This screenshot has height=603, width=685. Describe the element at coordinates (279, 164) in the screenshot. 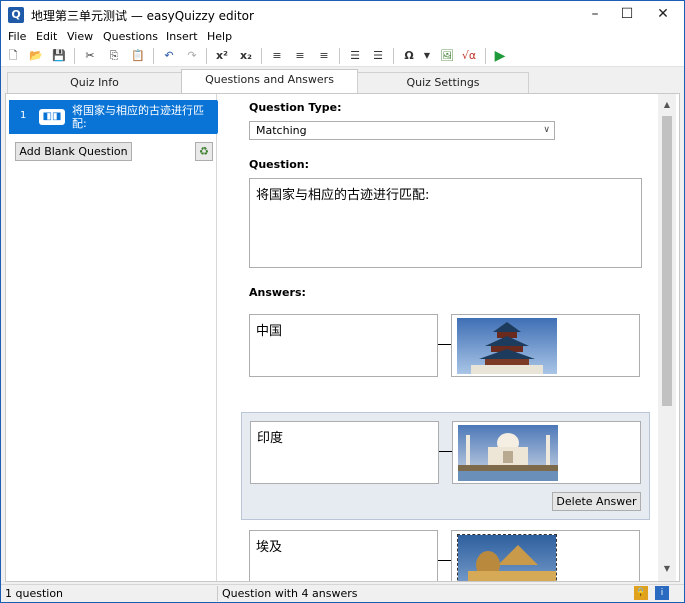

I see `question-label: Question:` at that location.